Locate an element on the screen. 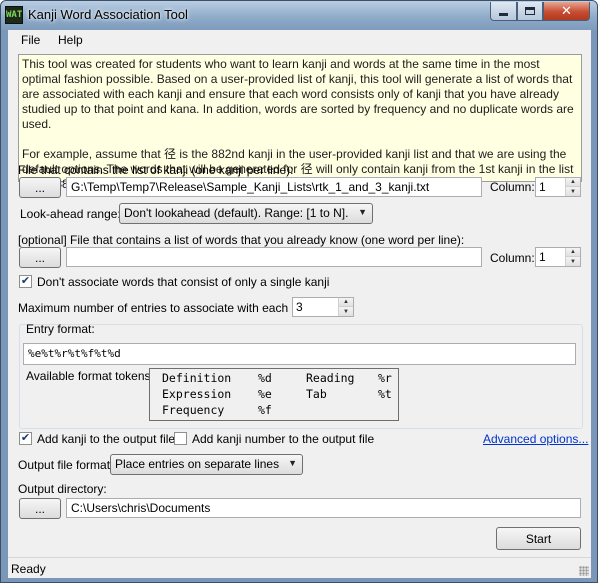  token-code: %d is located at coordinates (265, 378).